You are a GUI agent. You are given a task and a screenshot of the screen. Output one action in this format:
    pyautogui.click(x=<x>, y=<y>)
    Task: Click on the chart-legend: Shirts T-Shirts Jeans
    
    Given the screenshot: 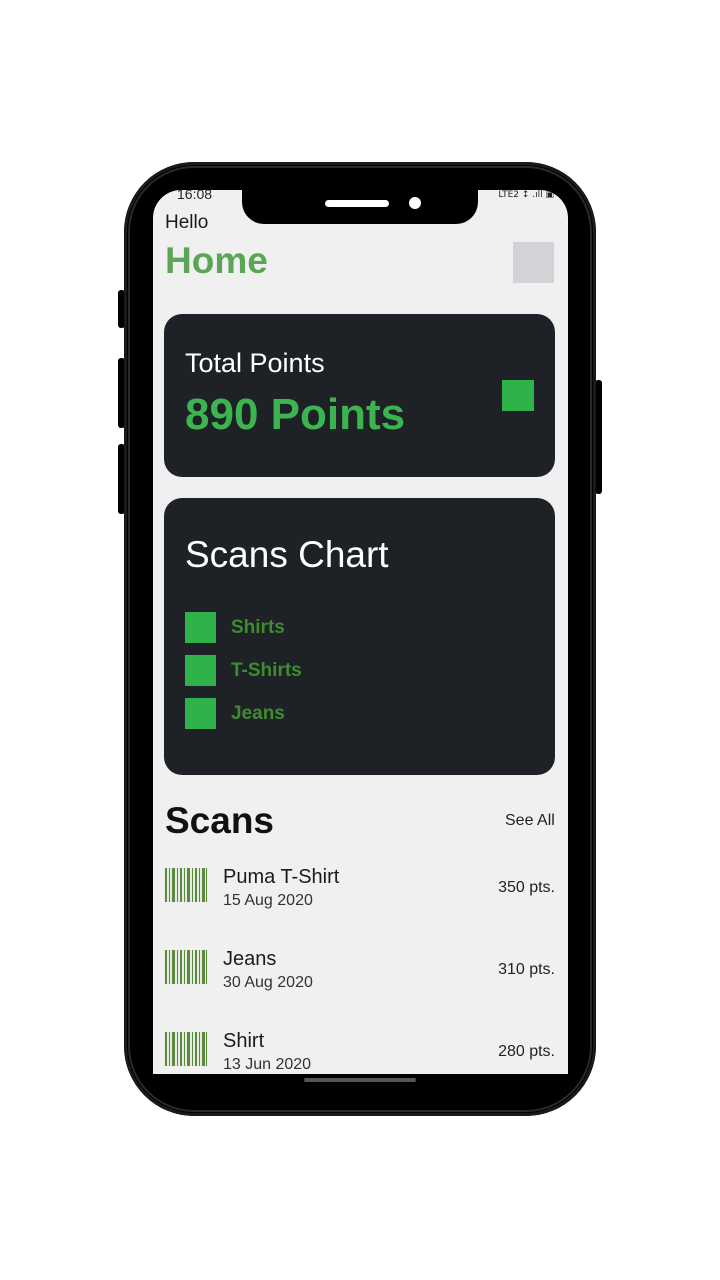 What is the action you would take?
    pyautogui.click(x=243, y=676)
    